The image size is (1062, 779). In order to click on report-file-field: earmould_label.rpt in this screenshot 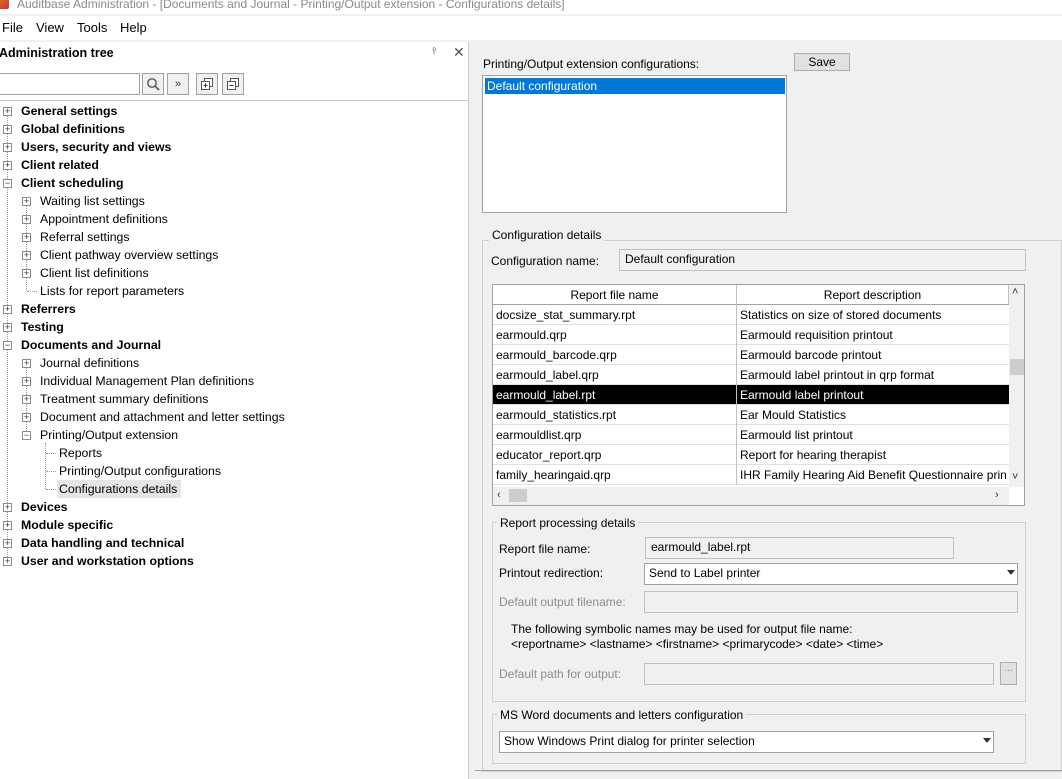, I will do `click(799, 548)`.